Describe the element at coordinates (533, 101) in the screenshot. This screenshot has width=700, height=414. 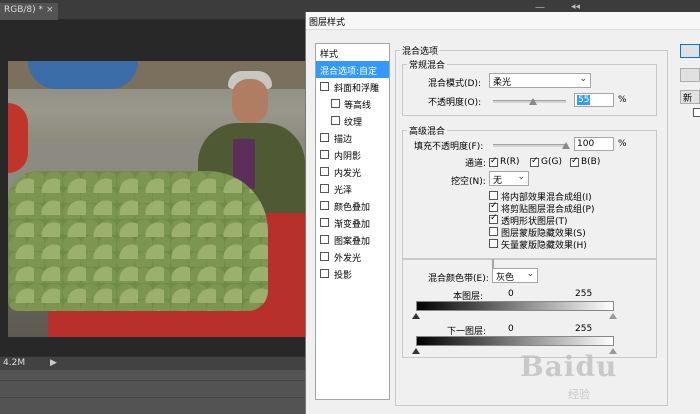
I see `opacity-slider-thumb` at that location.